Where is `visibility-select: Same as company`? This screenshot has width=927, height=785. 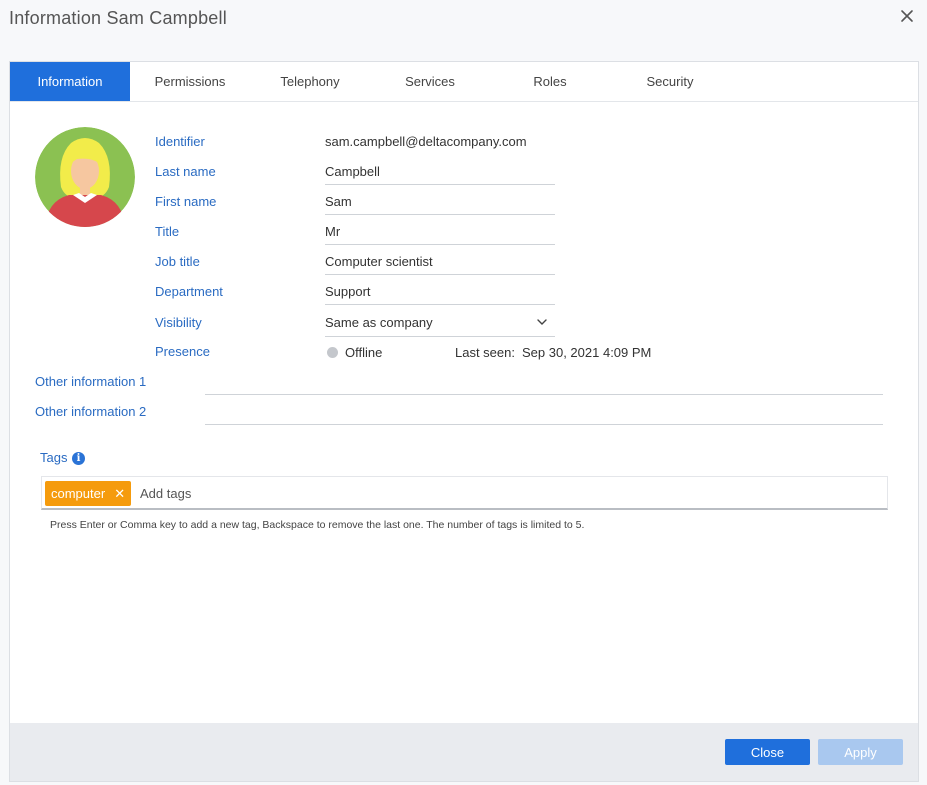
visibility-select: Same as company is located at coordinates (379, 322).